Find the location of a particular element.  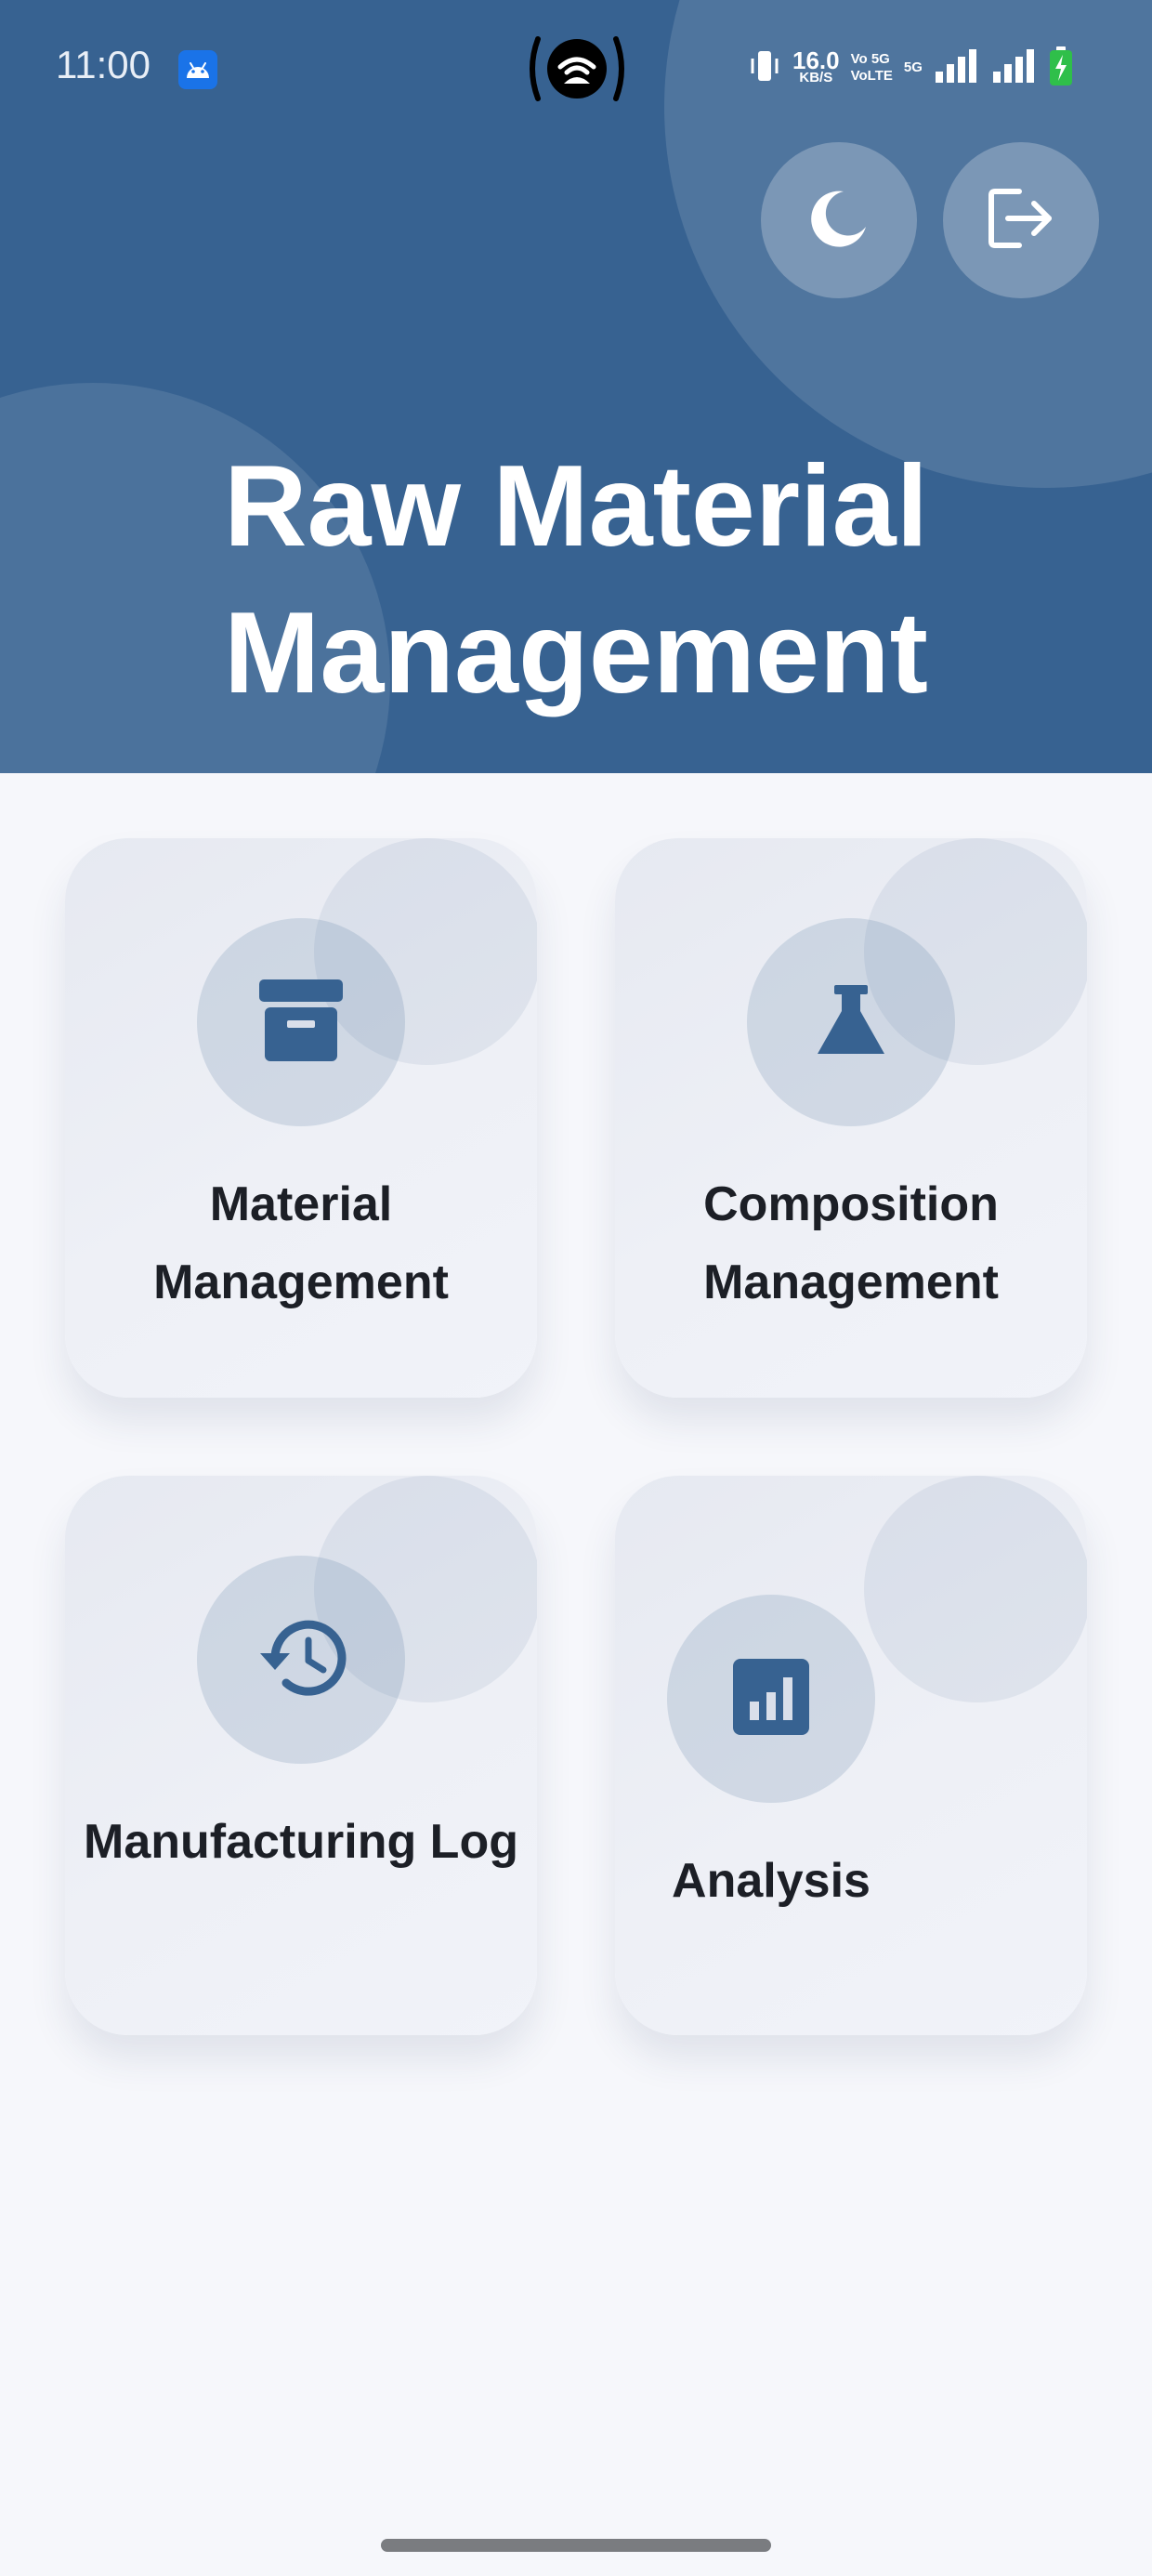

page-title: Raw Material Management is located at coordinates (576, 579).